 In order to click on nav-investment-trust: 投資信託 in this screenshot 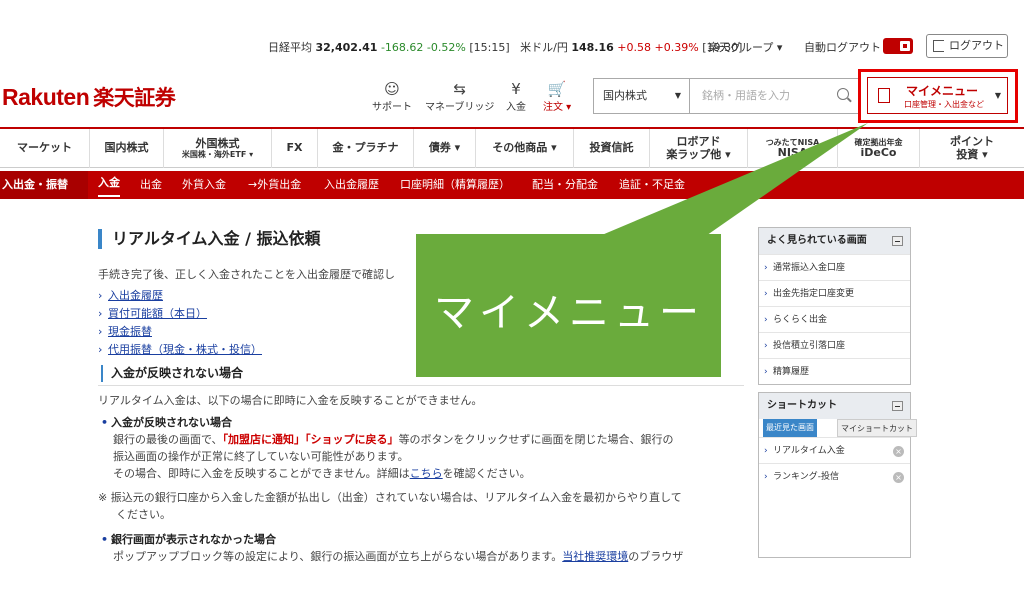, I will do `click(612, 148)`.